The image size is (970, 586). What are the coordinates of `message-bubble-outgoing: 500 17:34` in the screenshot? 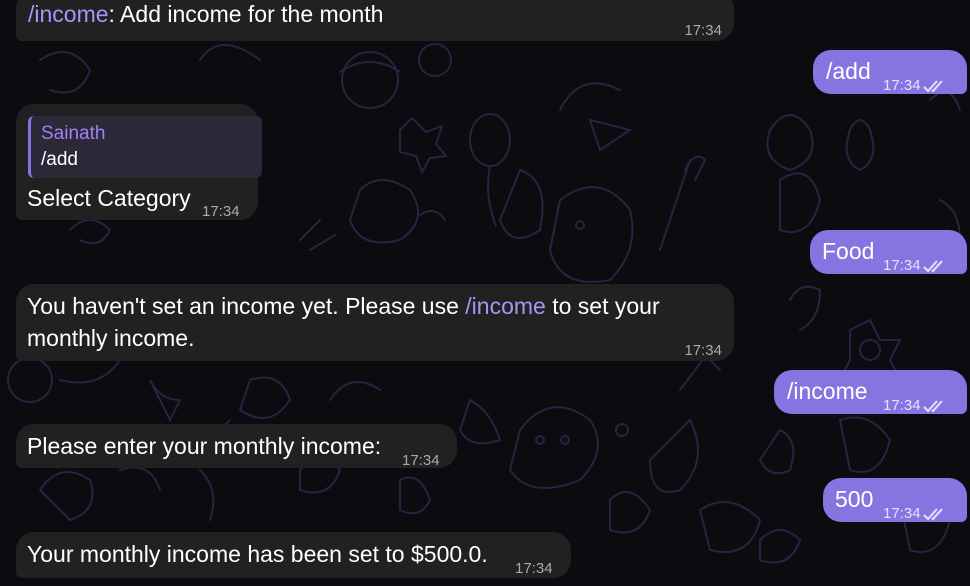 It's located at (895, 500).